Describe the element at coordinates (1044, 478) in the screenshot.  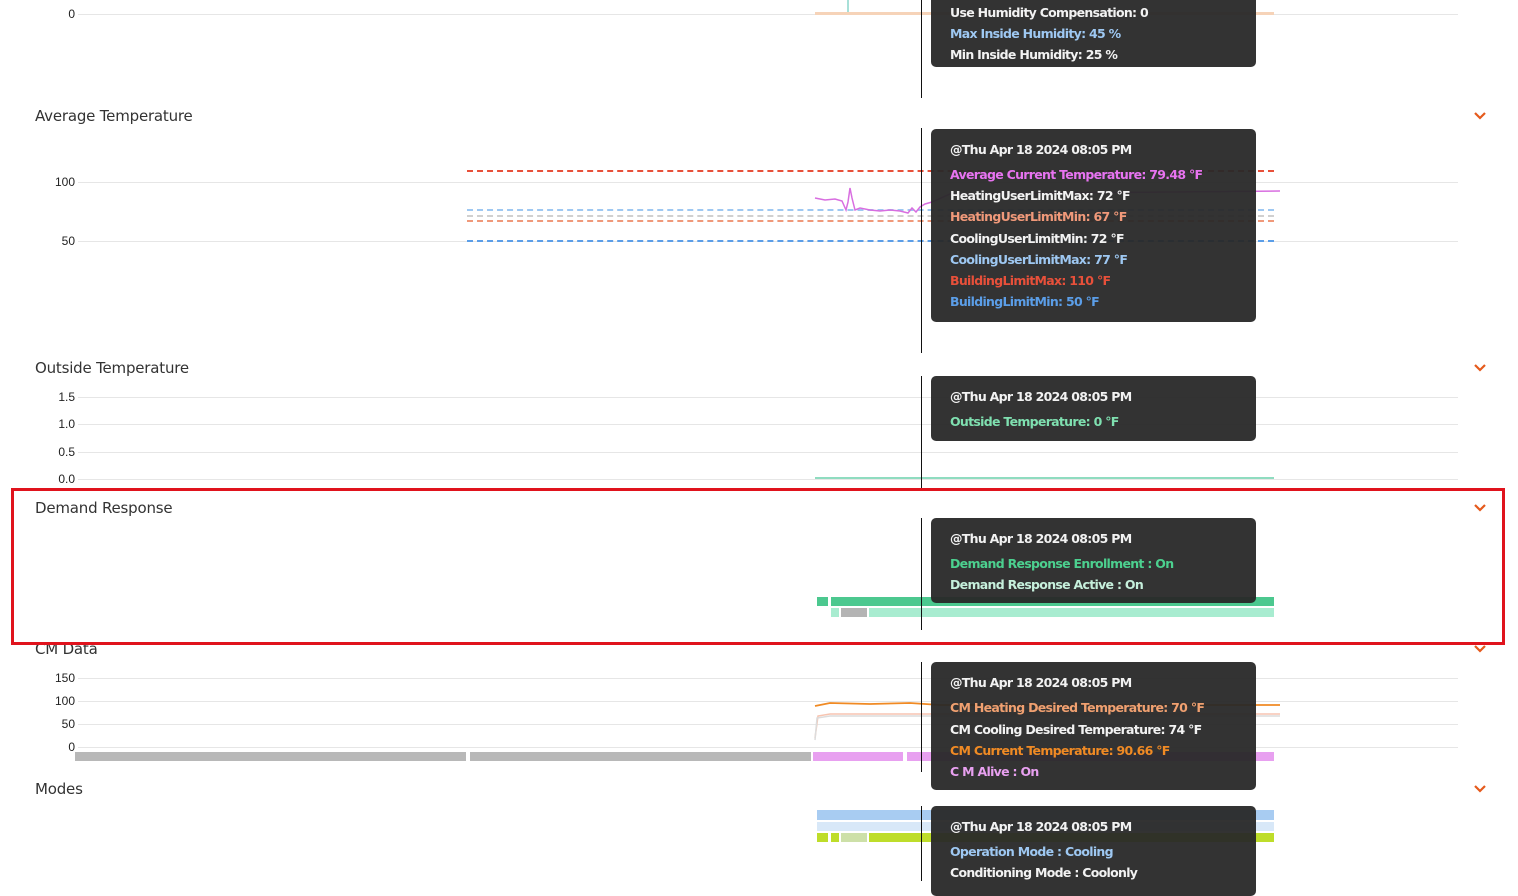
I see `outside-temperature-line` at that location.